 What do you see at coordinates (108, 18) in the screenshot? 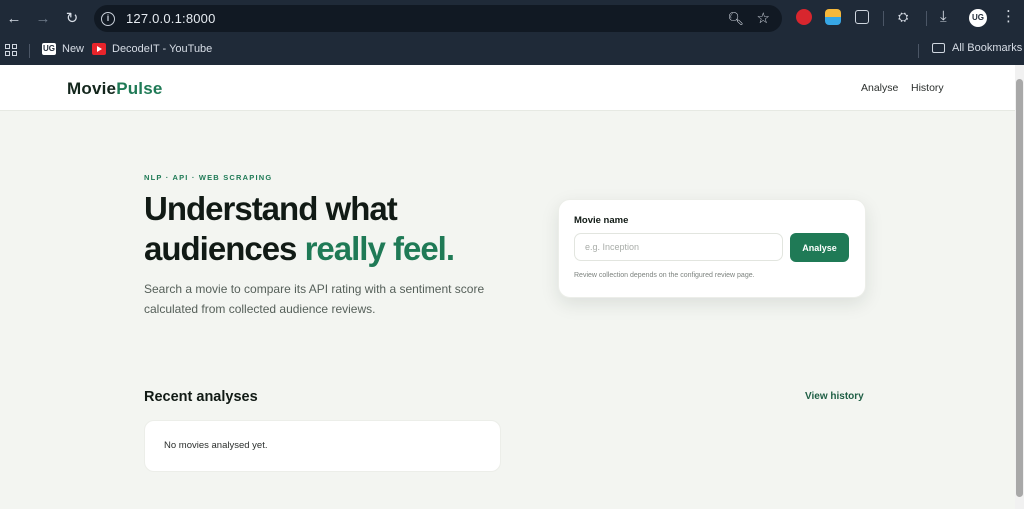
I see `site-info-icon: i` at bounding box center [108, 18].